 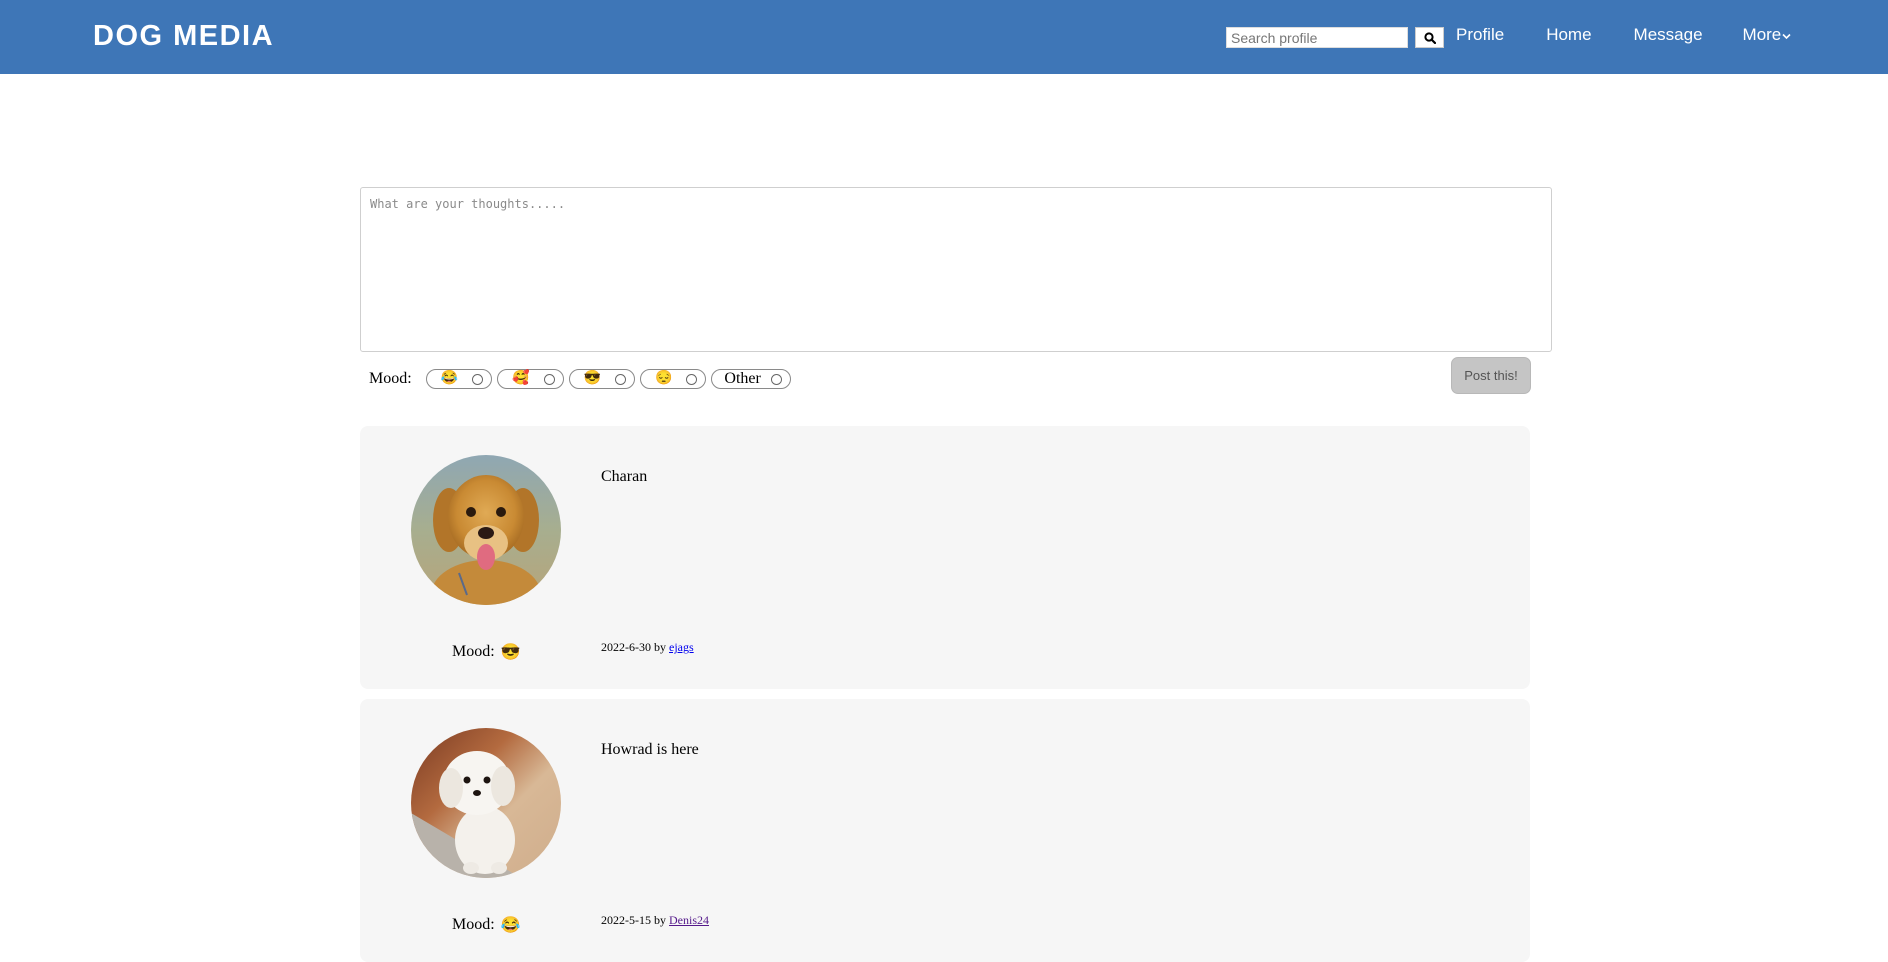 I want to click on mood-option-pensive: 😔, so click(x=673, y=379).